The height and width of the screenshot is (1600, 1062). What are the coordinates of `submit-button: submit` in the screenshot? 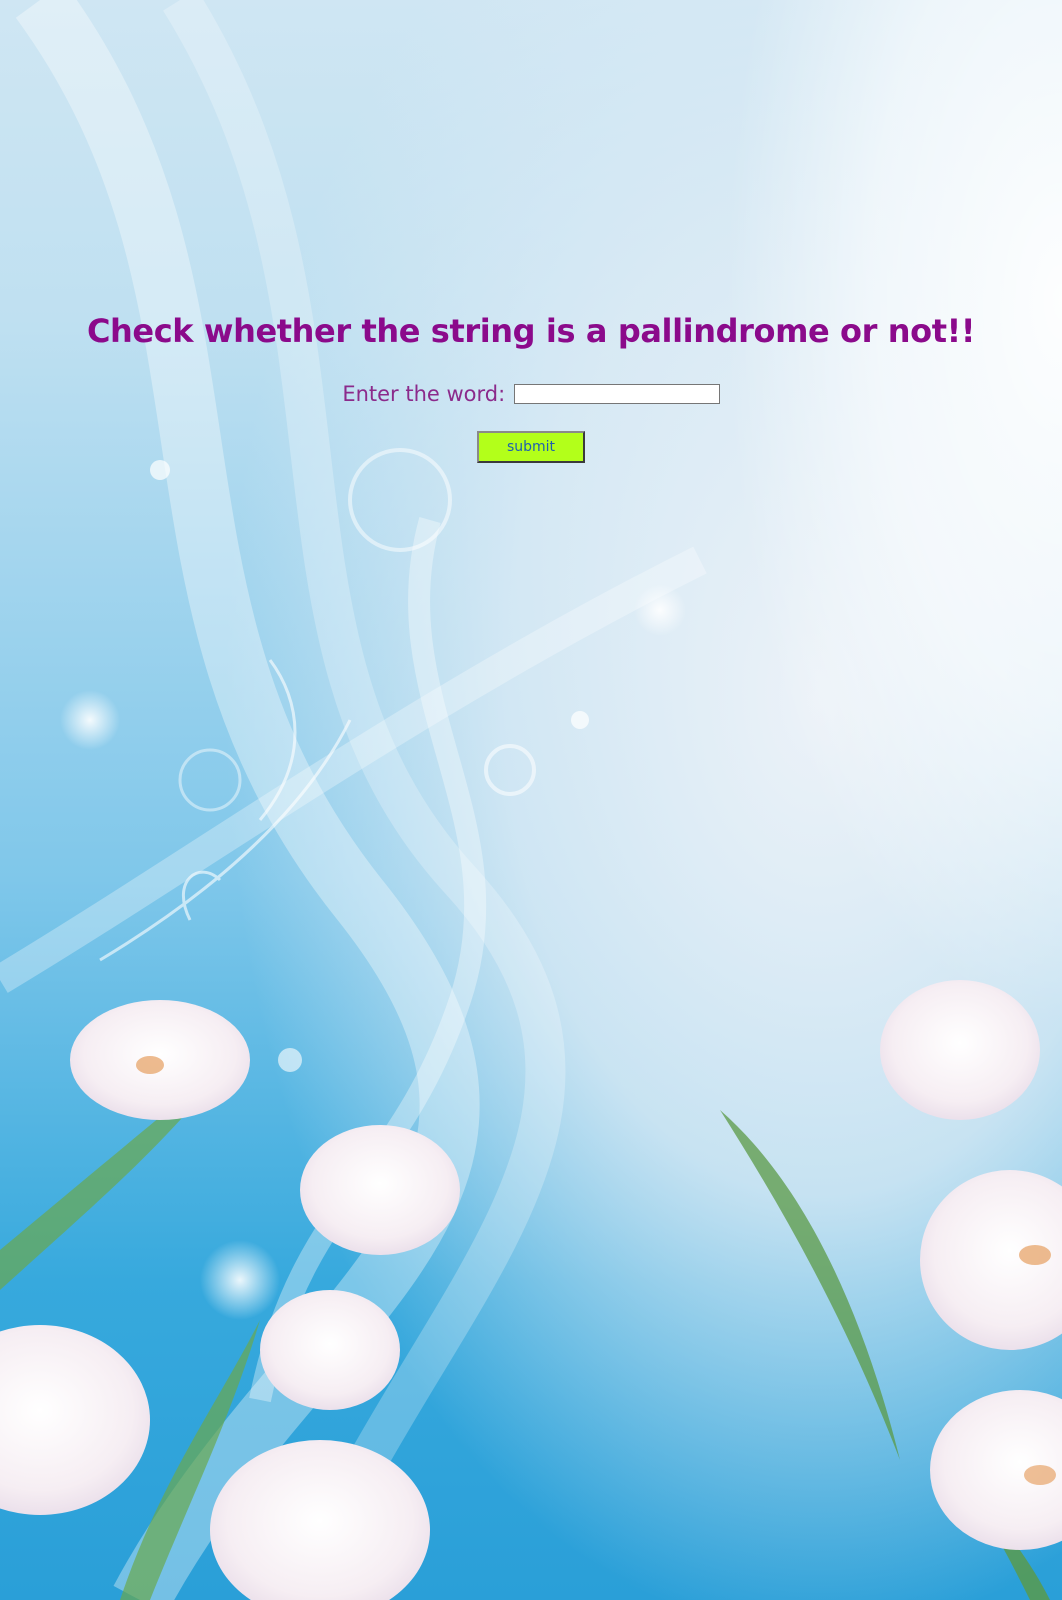 It's located at (531, 447).